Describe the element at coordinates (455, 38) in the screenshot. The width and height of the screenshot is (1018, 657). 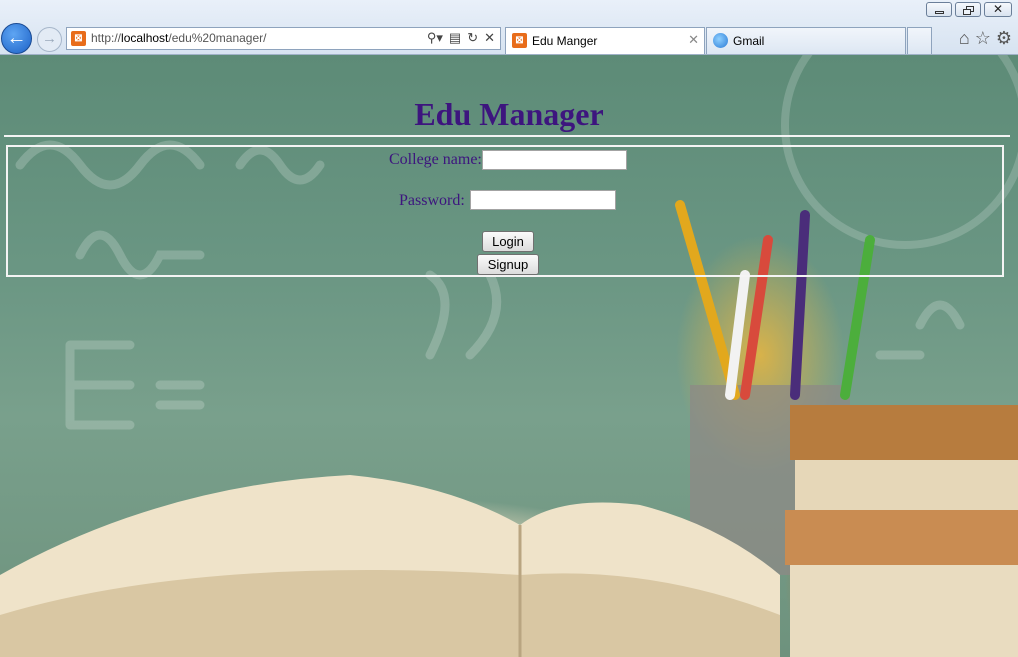
I see `compatibility-view-icon: ▤` at that location.